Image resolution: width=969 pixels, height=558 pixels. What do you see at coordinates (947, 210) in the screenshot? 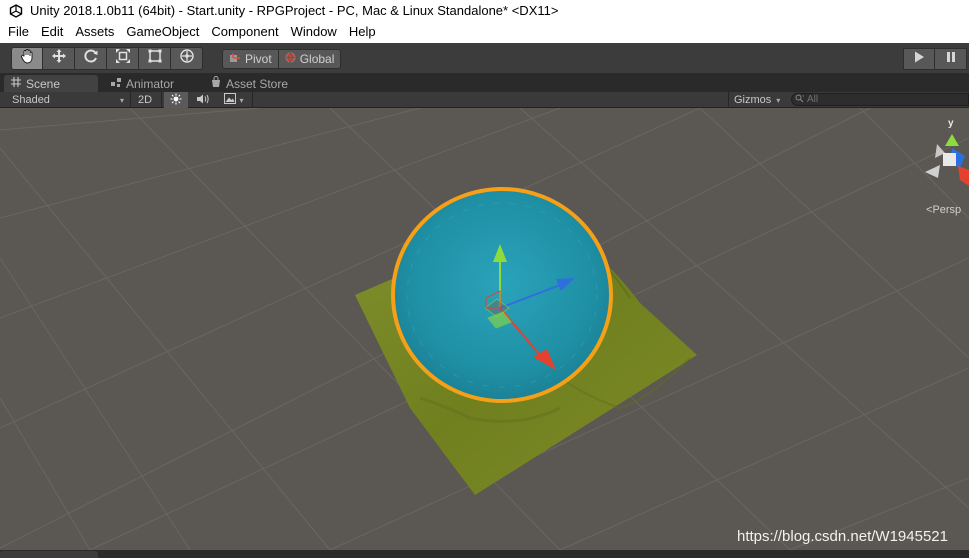
I see `projection-label: Persp` at bounding box center [947, 210].